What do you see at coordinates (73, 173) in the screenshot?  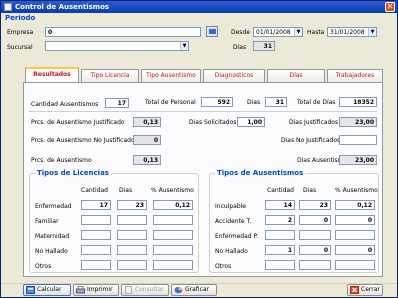 I see `licencias-title: Tipos de Licencias` at bounding box center [73, 173].